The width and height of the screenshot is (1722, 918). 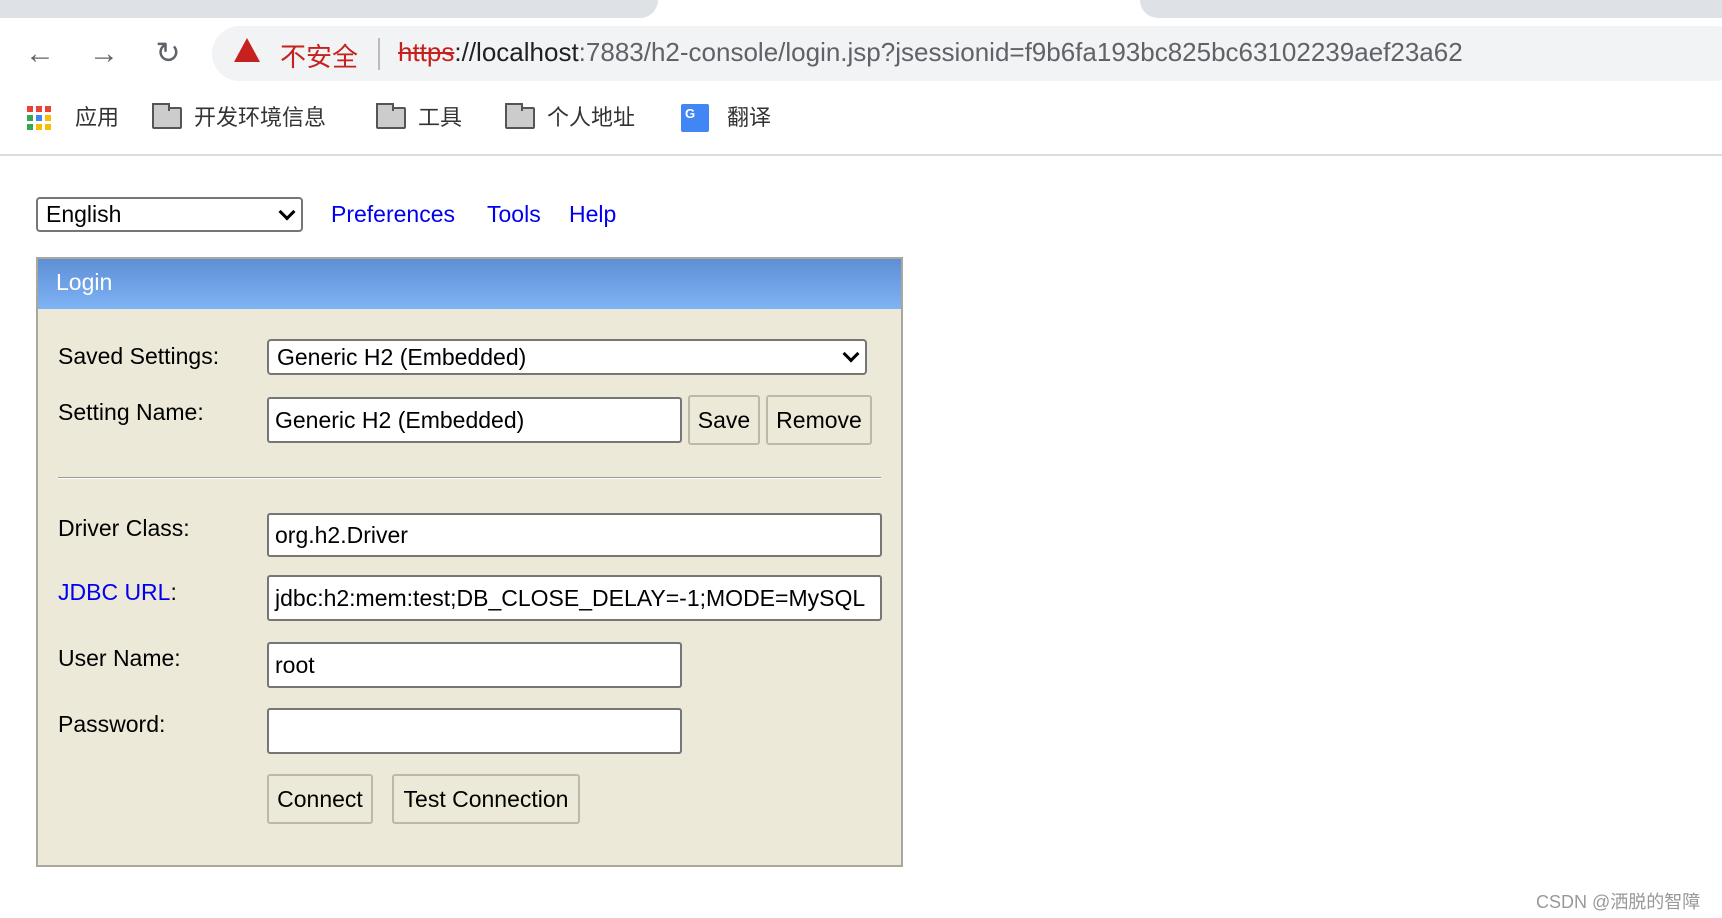 What do you see at coordinates (724, 420) in the screenshot?
I see `save-button: Save` at bounding box center [724, 420].